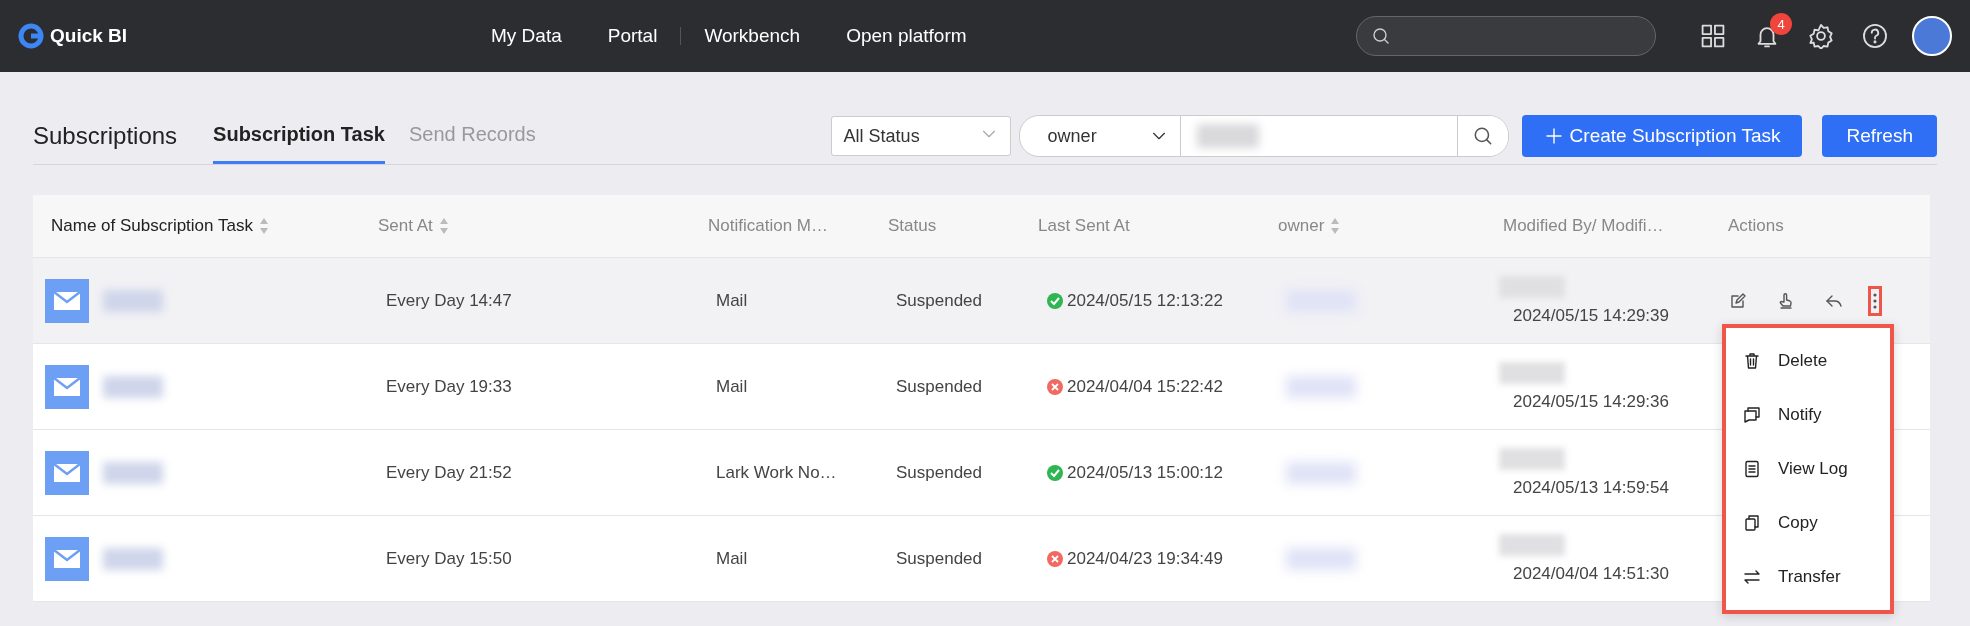  I want to click on table-cell-text: 2024/04/04 14:51:30, so click(1590, 573).